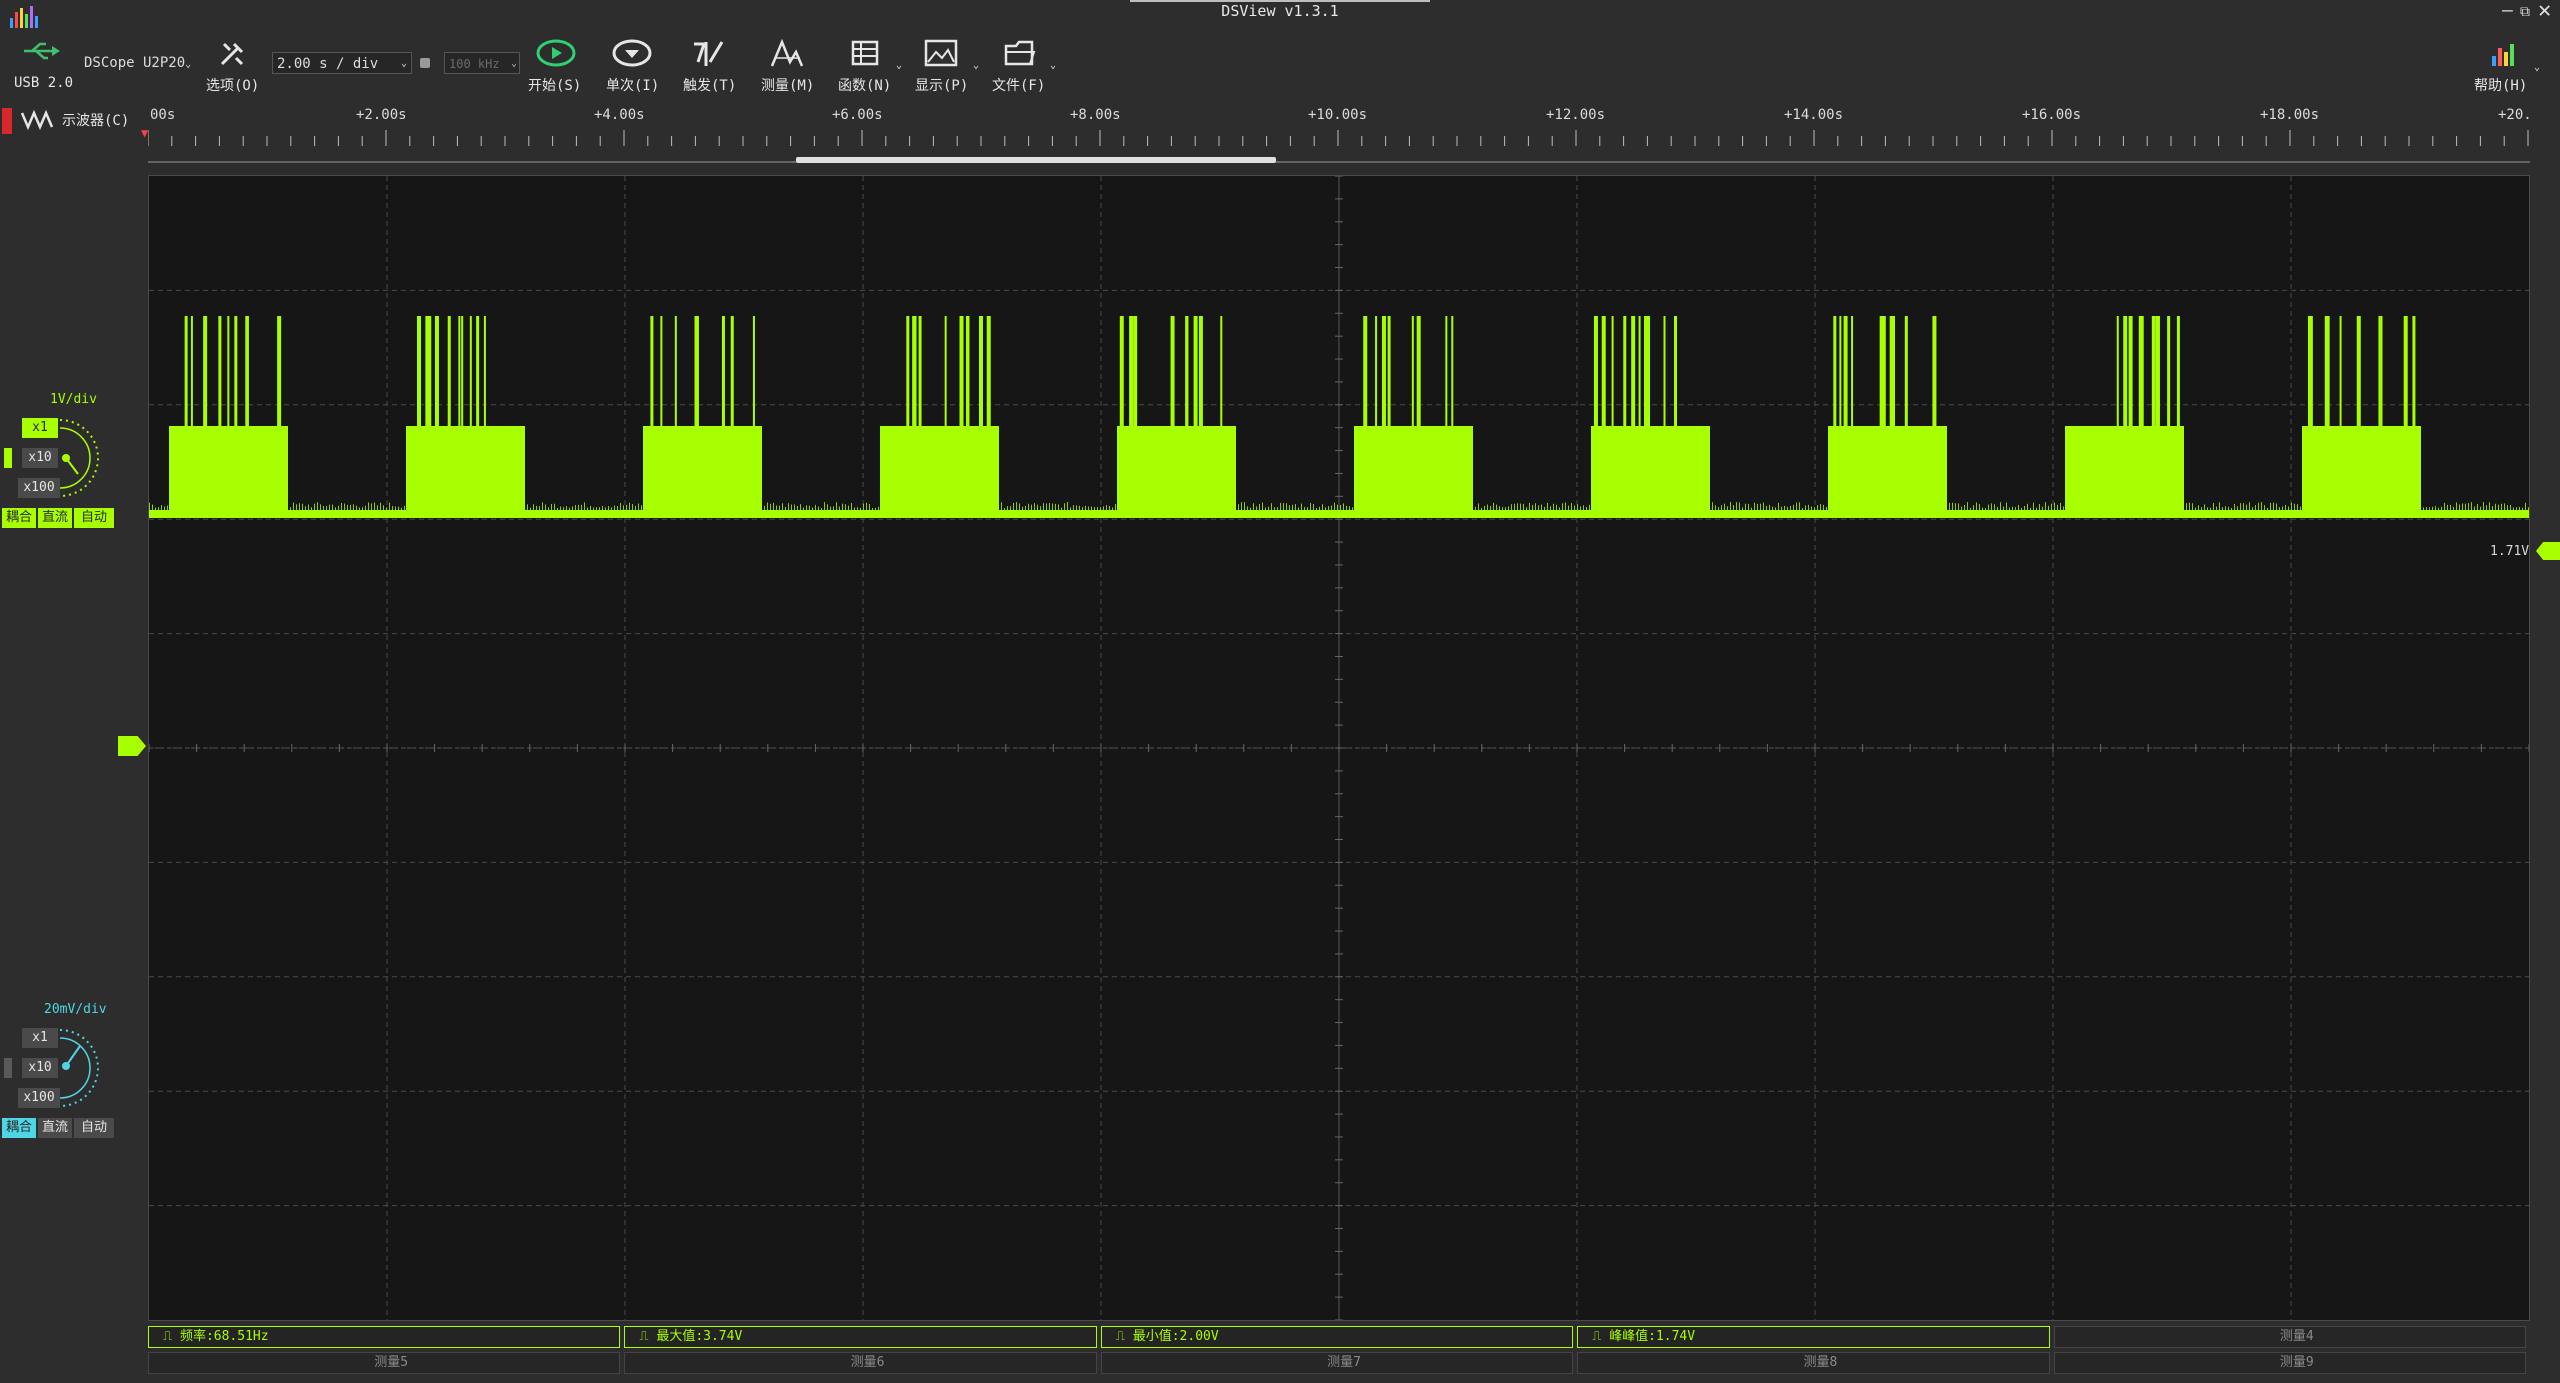 The width and height of the screenshot is (2560, 1383). Describe the element at coordinates (865, 55) in the screenshot. I see `function-icon` at that location.